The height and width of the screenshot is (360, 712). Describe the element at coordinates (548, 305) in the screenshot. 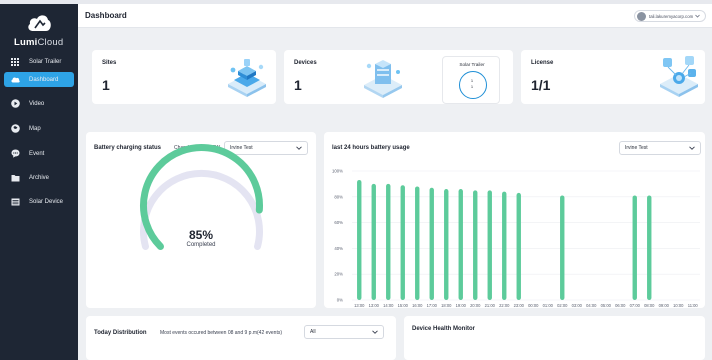

I see `x-tick-label: 01:00` at that location.